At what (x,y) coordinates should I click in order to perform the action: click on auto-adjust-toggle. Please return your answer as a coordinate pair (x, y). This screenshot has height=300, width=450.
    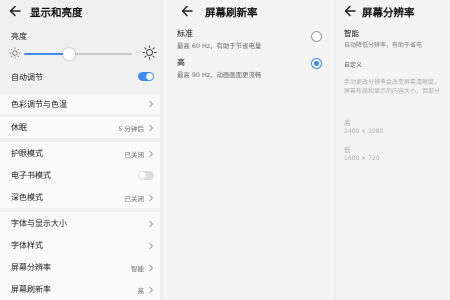
    Looking at the image, I should click on (146, 76).